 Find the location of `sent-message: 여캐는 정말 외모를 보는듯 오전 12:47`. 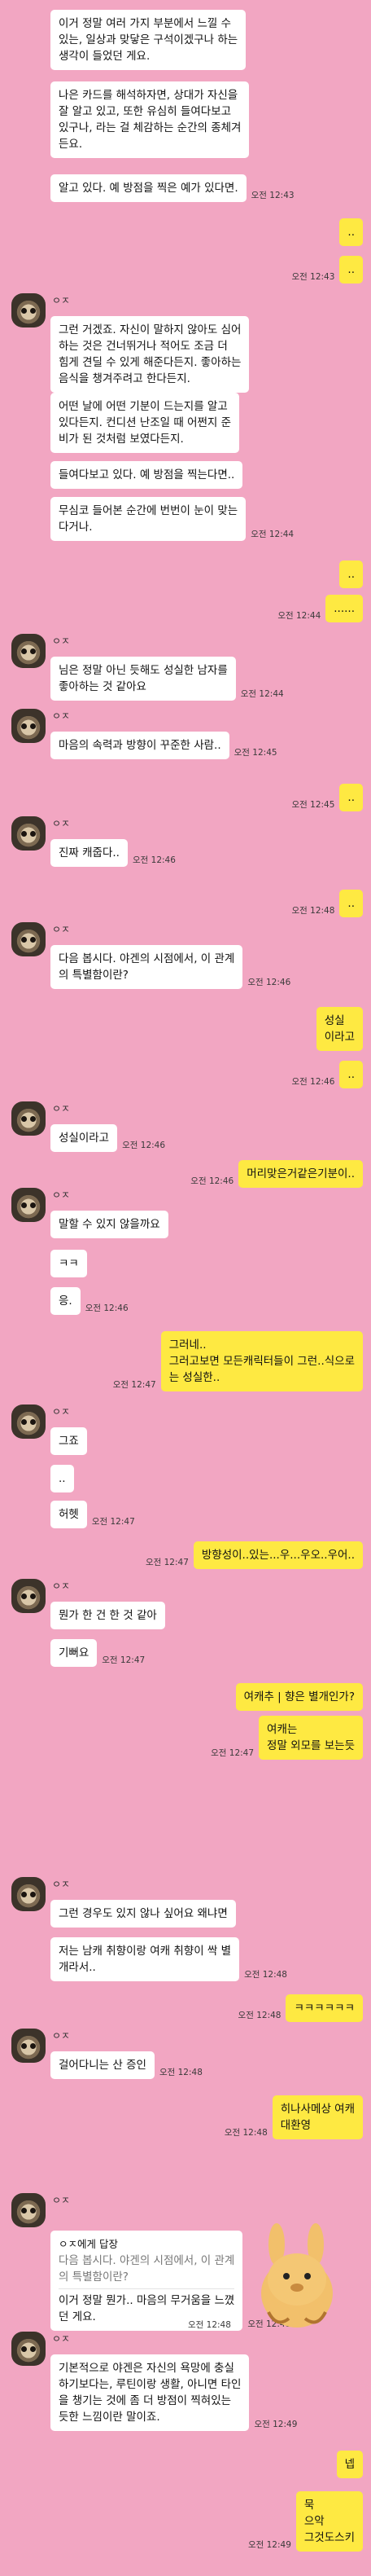

sent-message: 여캐는 정말 외모를 보는듯 오전 12:47 is located at coordinates (284, 1738).